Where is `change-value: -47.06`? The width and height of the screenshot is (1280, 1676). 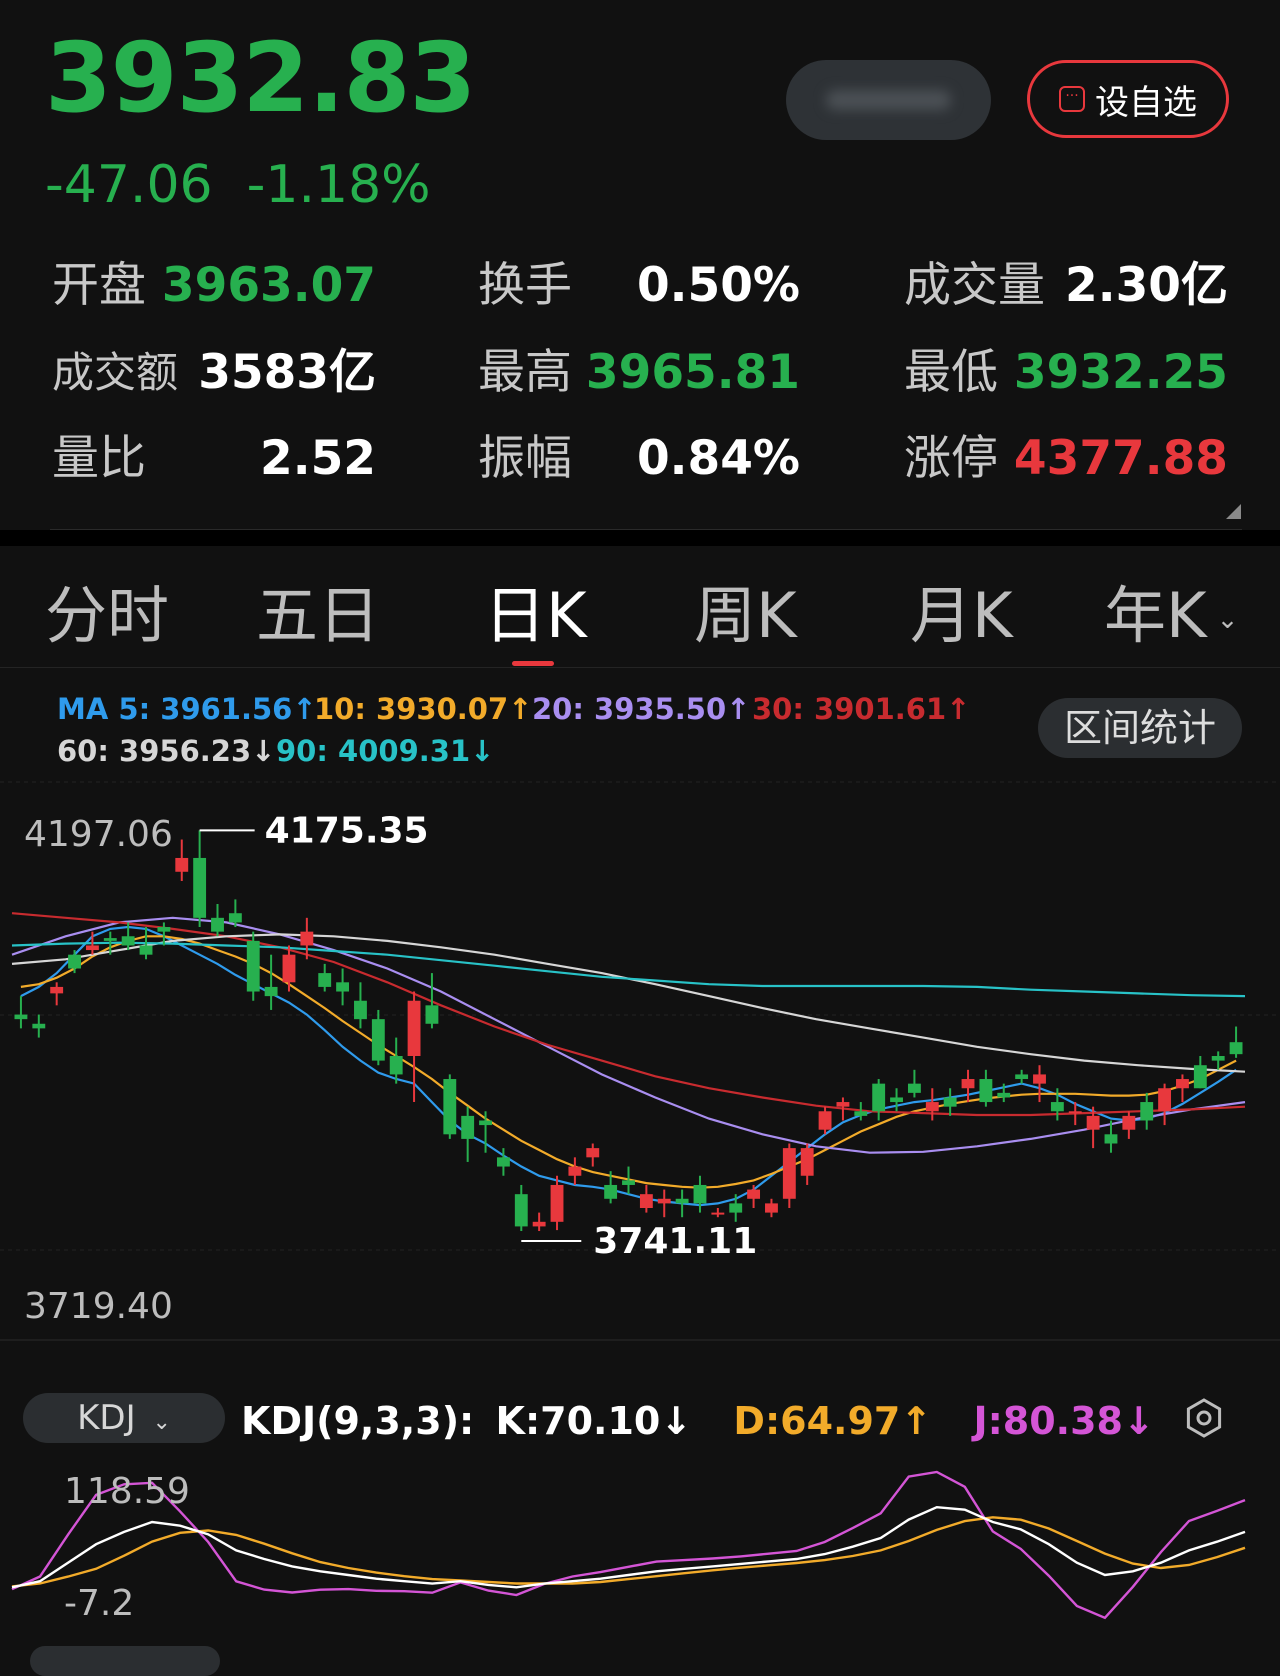 change-value: -47.06 is located at coordinates (129, 185).